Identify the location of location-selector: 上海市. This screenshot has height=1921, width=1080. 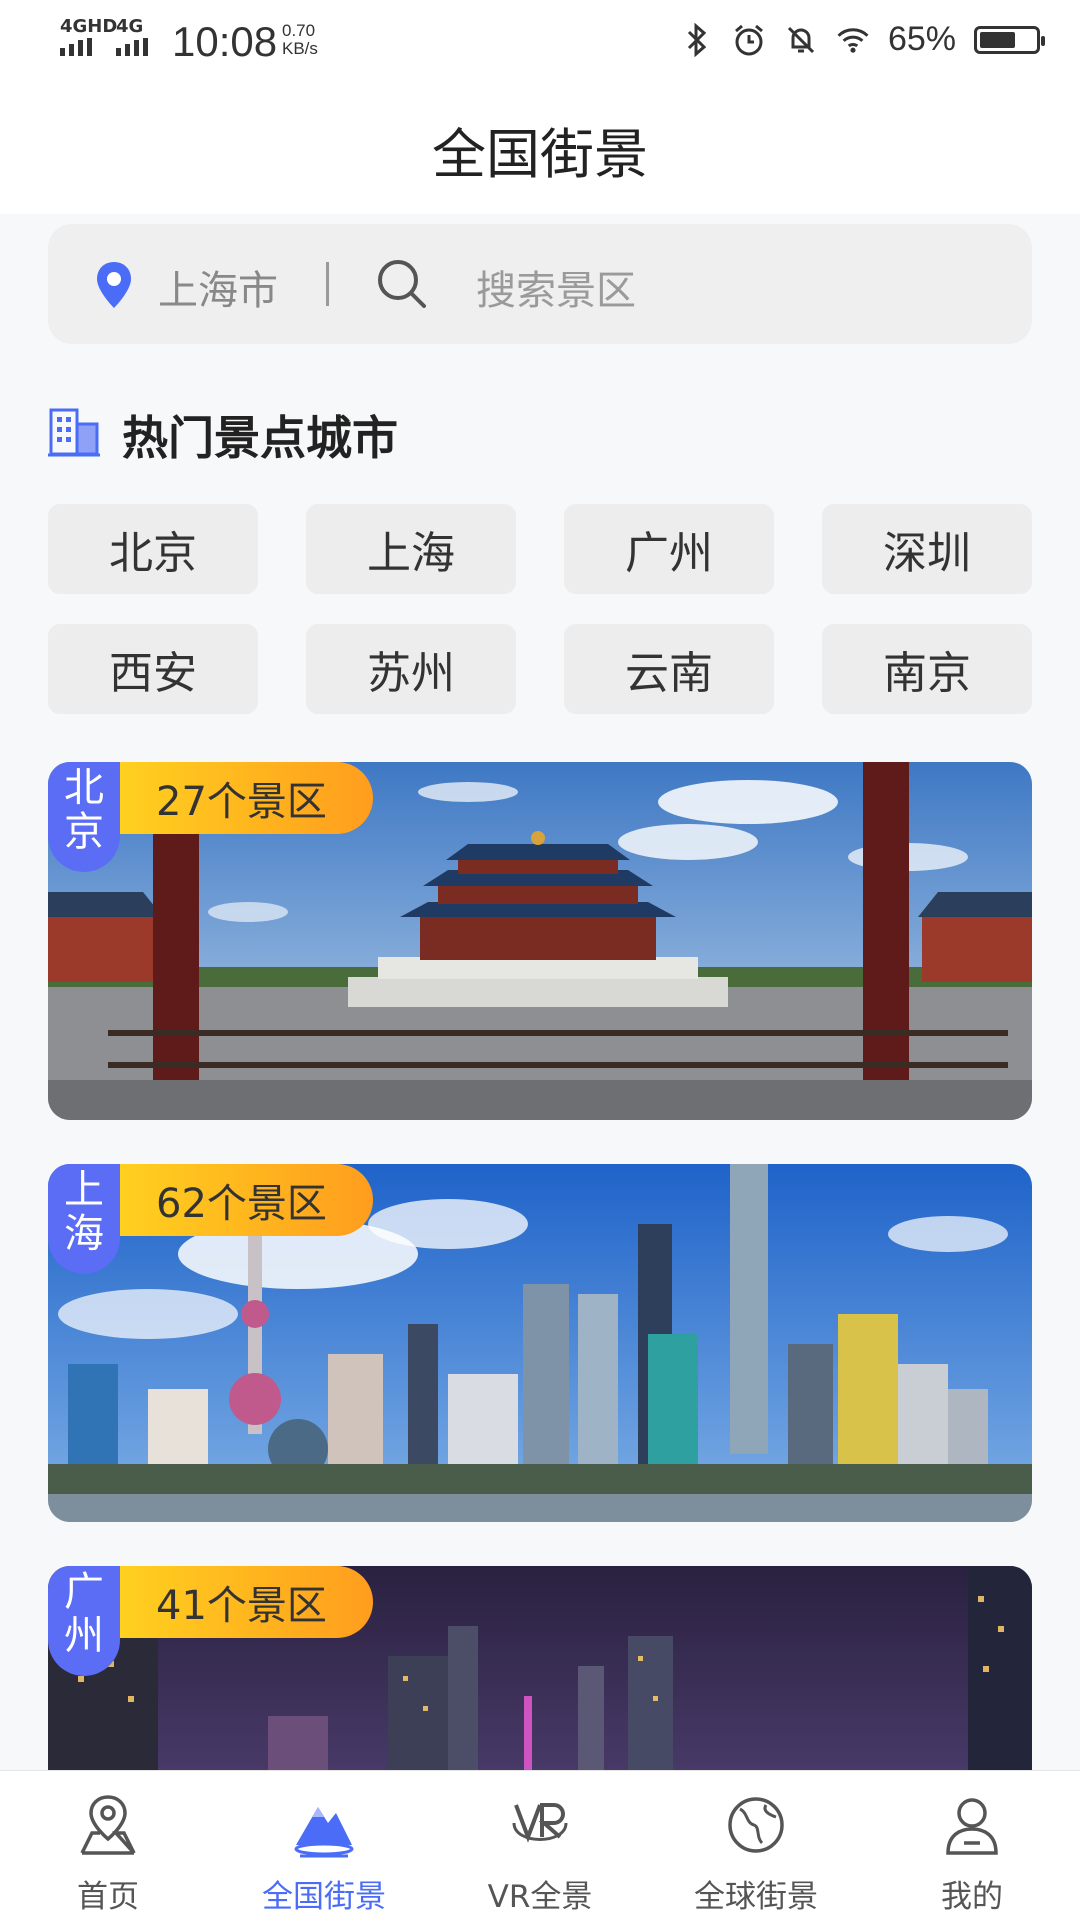
(218, 287).